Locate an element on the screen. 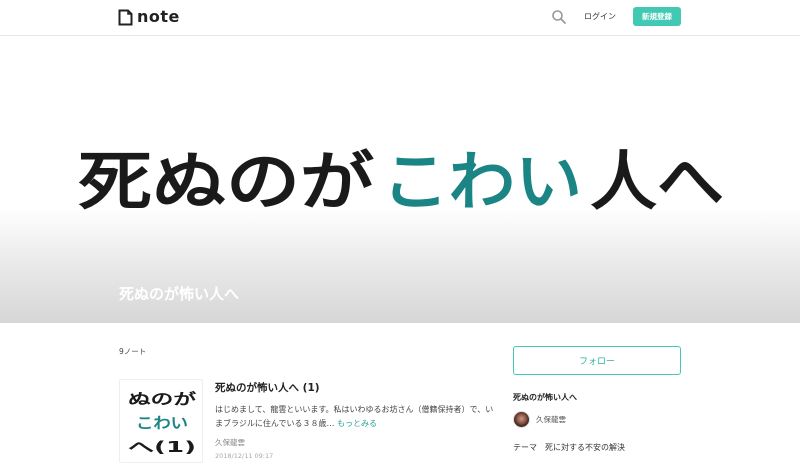 The width and height of the screenshot is (800, 465). note-thumbnail-art: ぬのが こわい へ(1) is located at coordinates (162, 423).